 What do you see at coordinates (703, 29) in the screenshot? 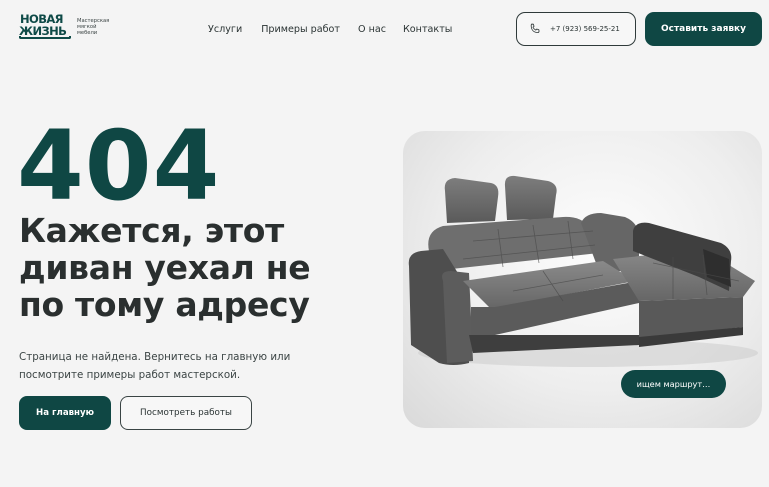
I see `leave-request-button: Оставить заявку` at bounding box center [703, 29].